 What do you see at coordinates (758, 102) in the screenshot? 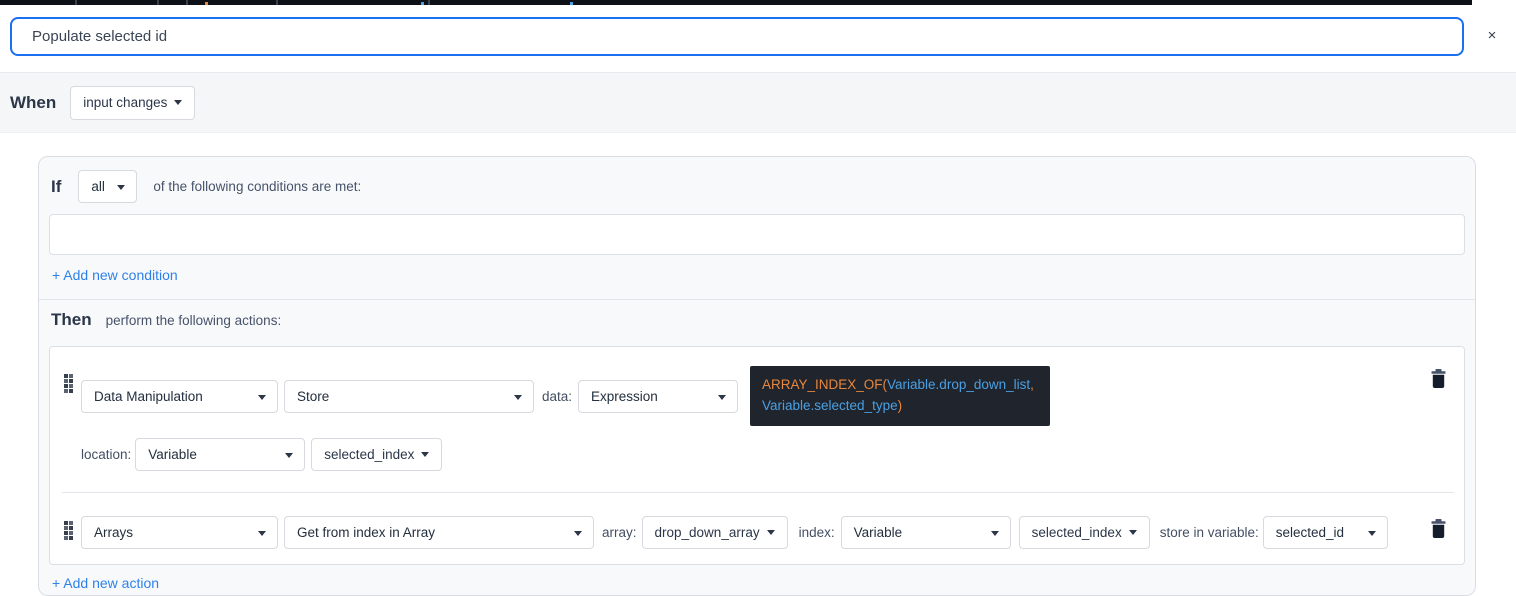
I see `when-row: When input changes` at bounding box center [758, 102].